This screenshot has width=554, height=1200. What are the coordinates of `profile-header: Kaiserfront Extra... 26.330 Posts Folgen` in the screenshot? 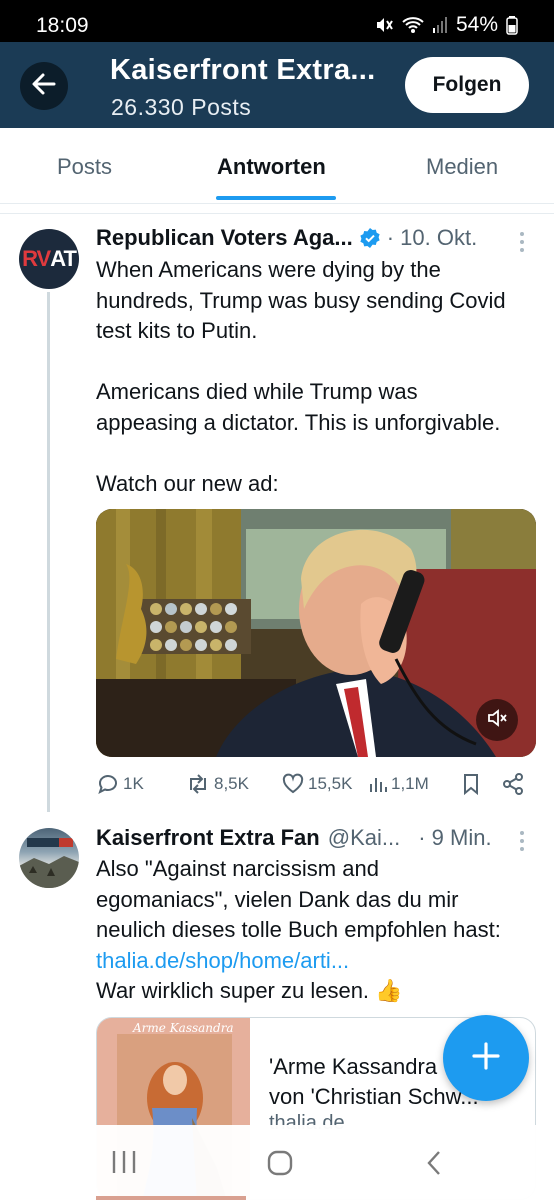 It's located at (277, 85).